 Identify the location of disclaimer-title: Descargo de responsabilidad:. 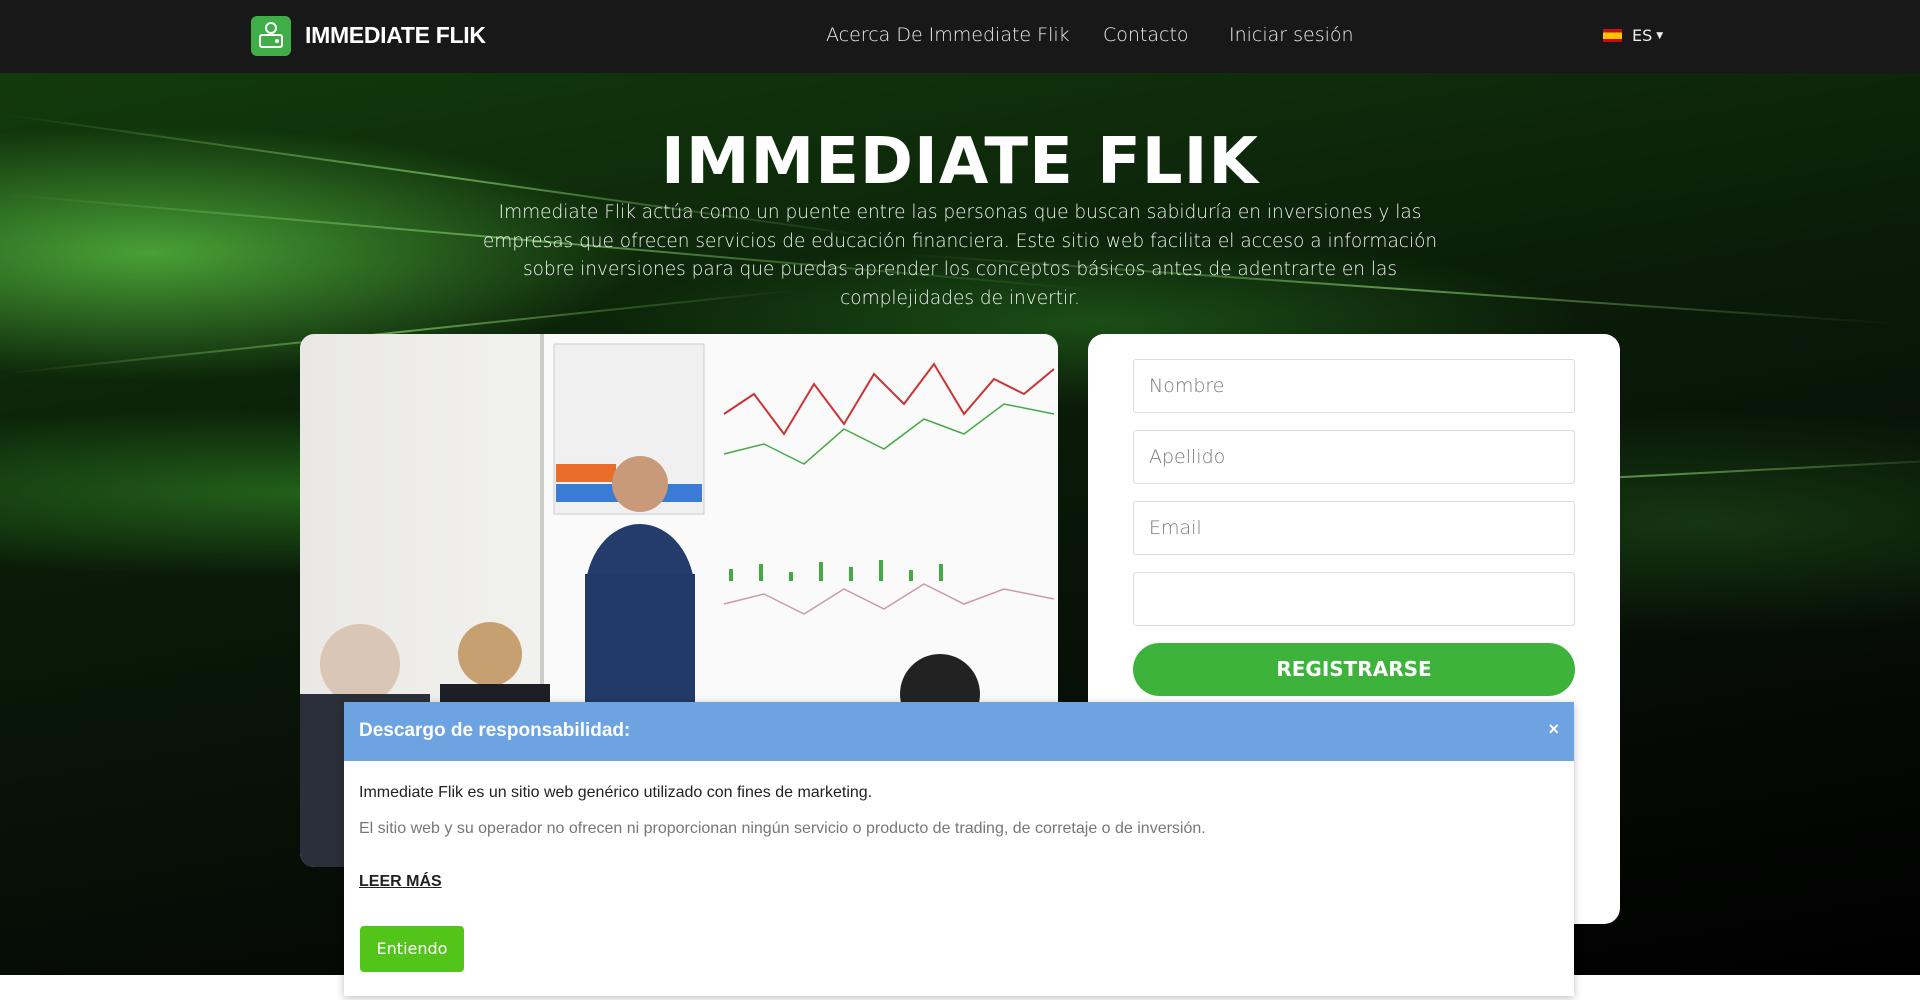
(959, 731).